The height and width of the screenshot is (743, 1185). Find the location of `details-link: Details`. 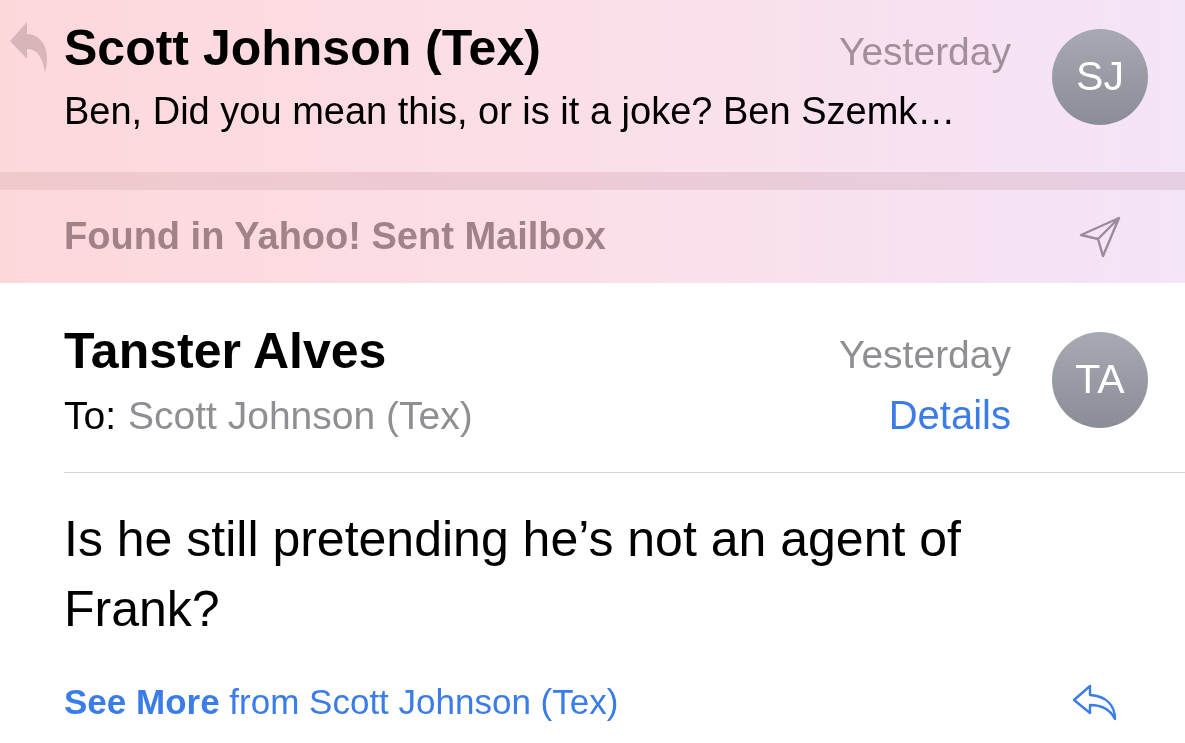

details-link: Details is located at coordinates (949, 415).